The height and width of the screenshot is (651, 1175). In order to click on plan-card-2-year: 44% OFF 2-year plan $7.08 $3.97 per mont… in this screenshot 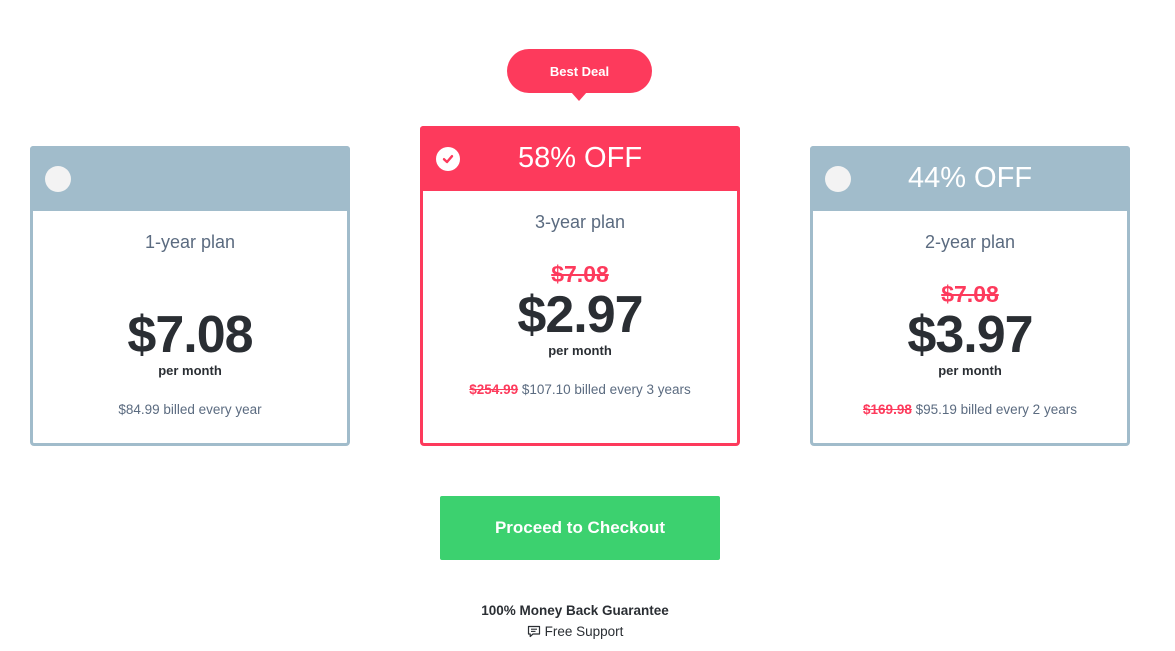, I will do `click(970, 296)`.